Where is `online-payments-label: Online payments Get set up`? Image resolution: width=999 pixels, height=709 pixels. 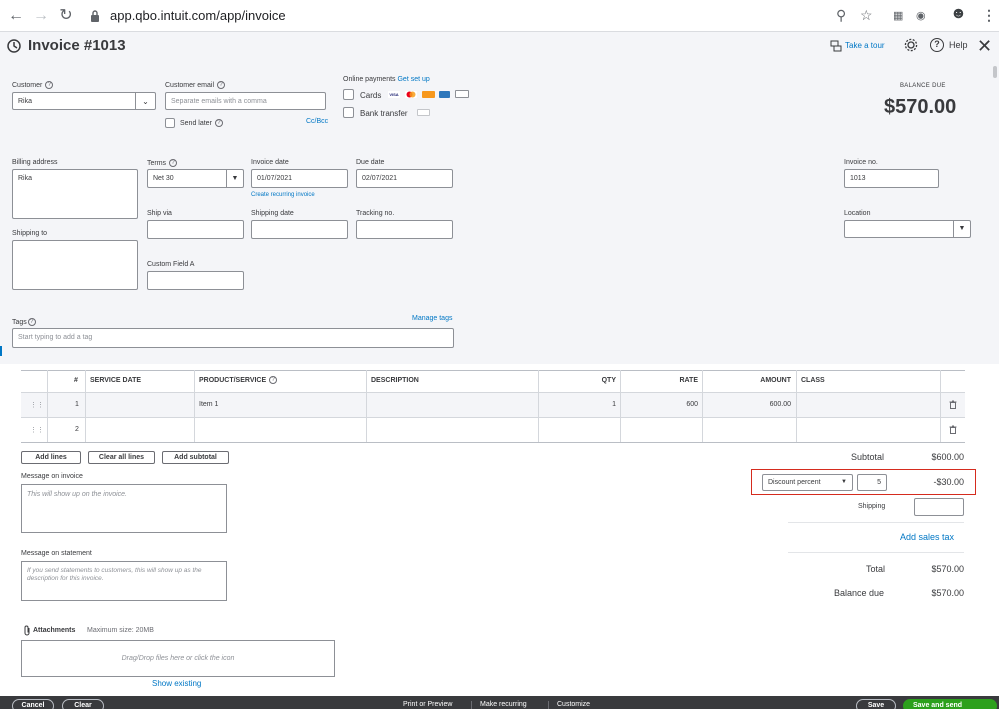
online-payments-label: Online payments Get set up is located at coordinates (386, 79).